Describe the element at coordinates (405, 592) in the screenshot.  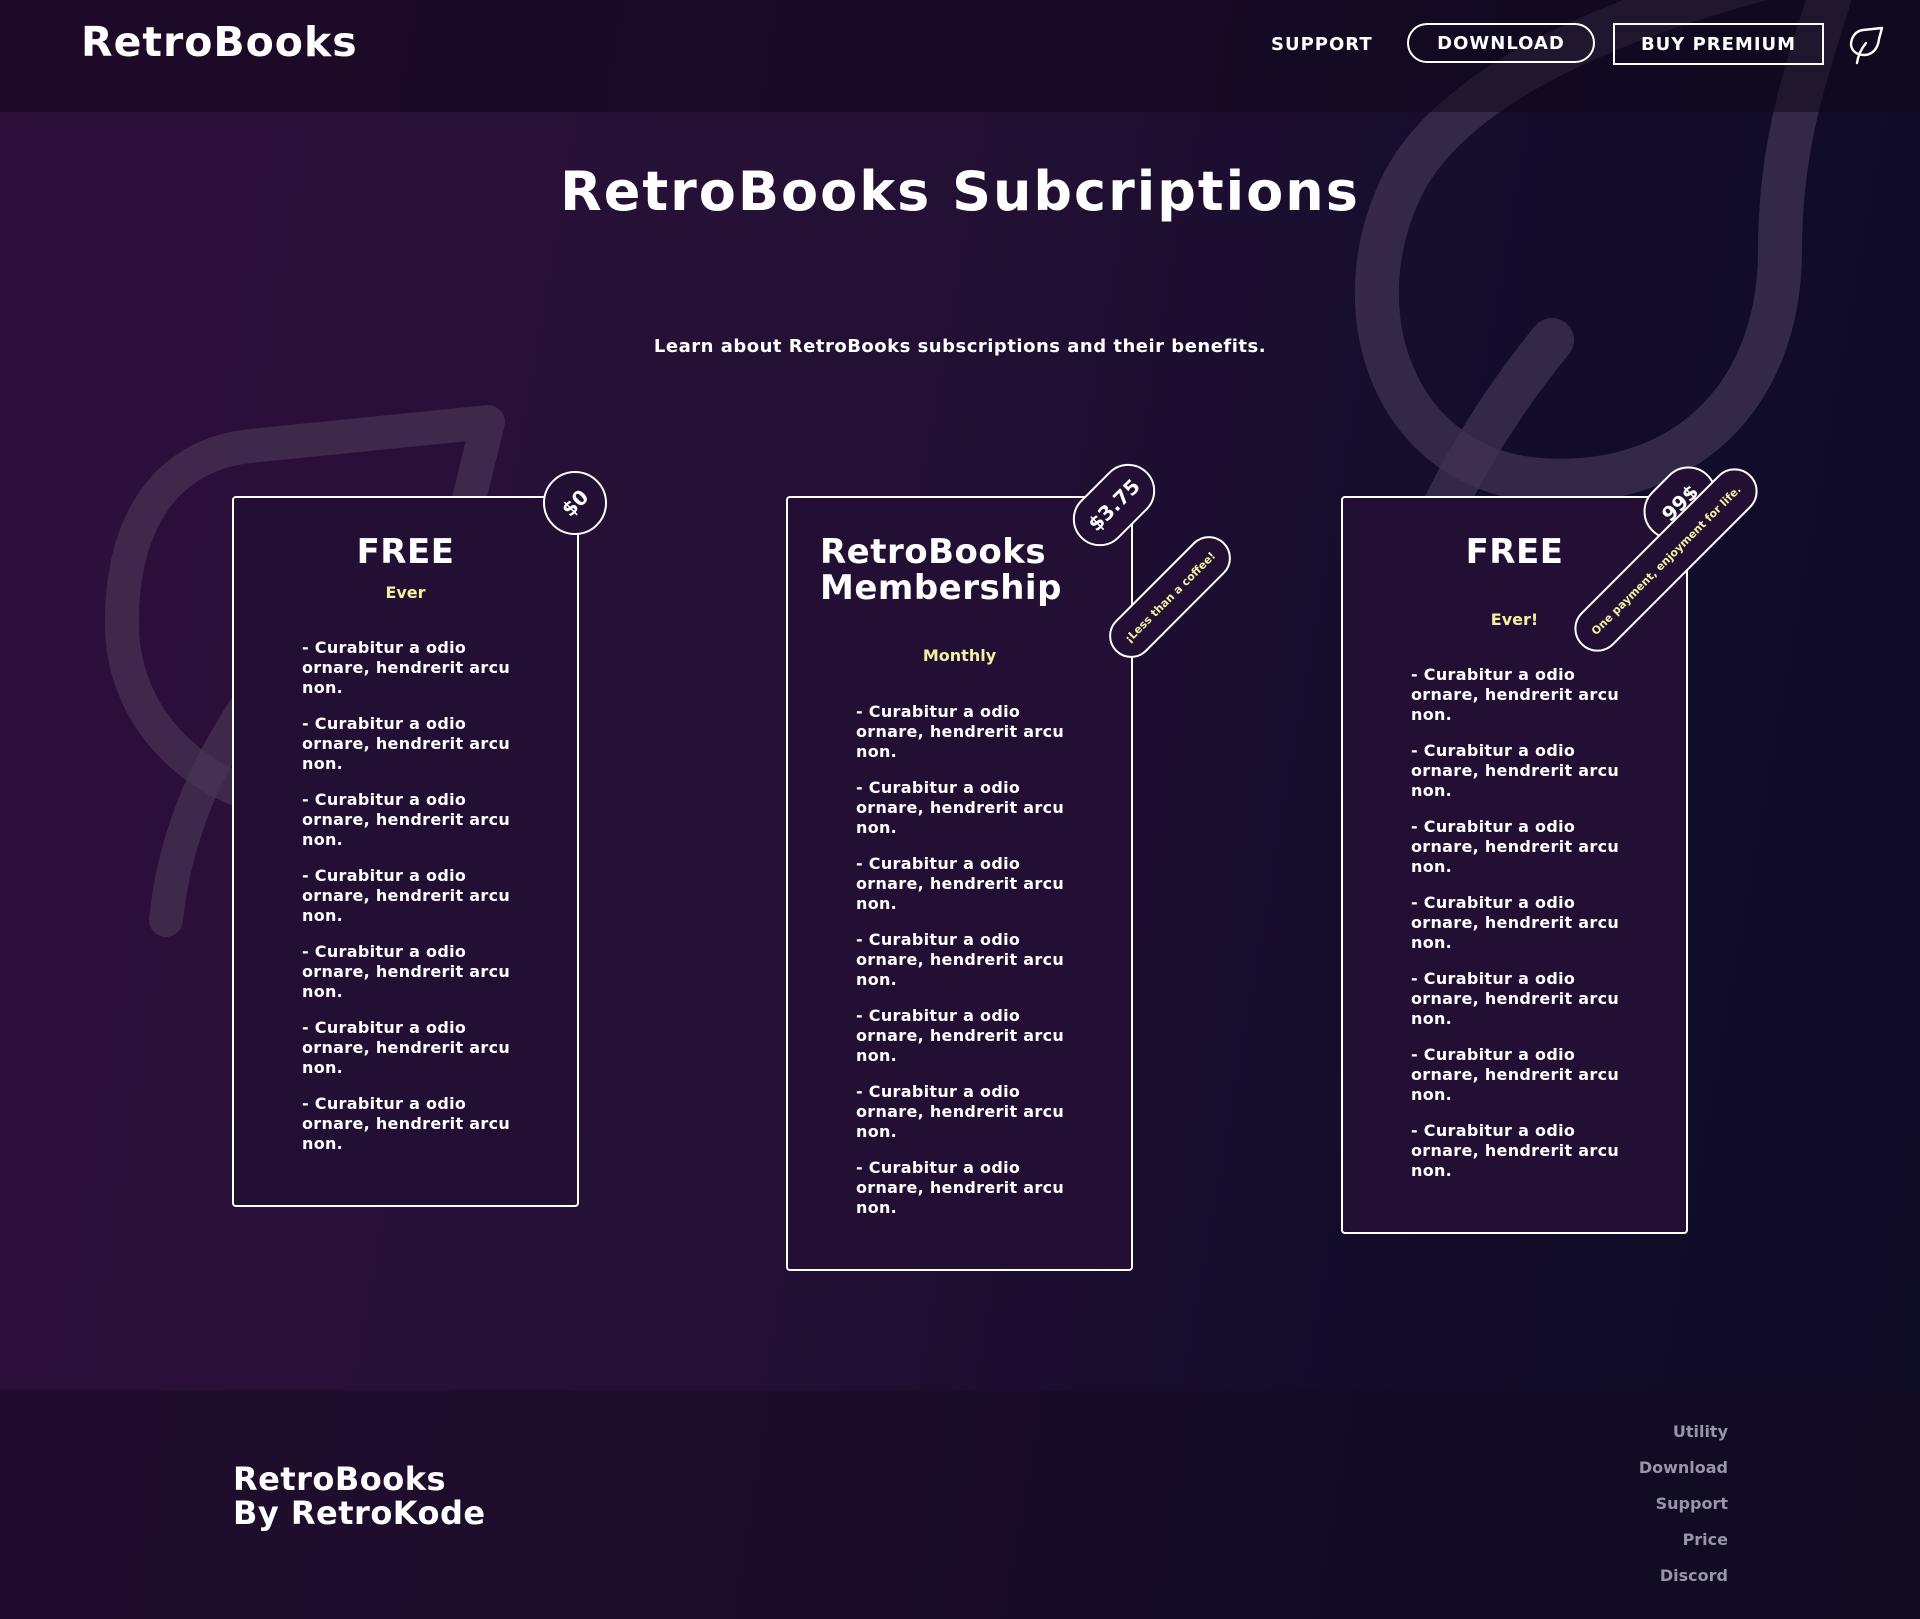
I see `plan-period: Ever` at that location.